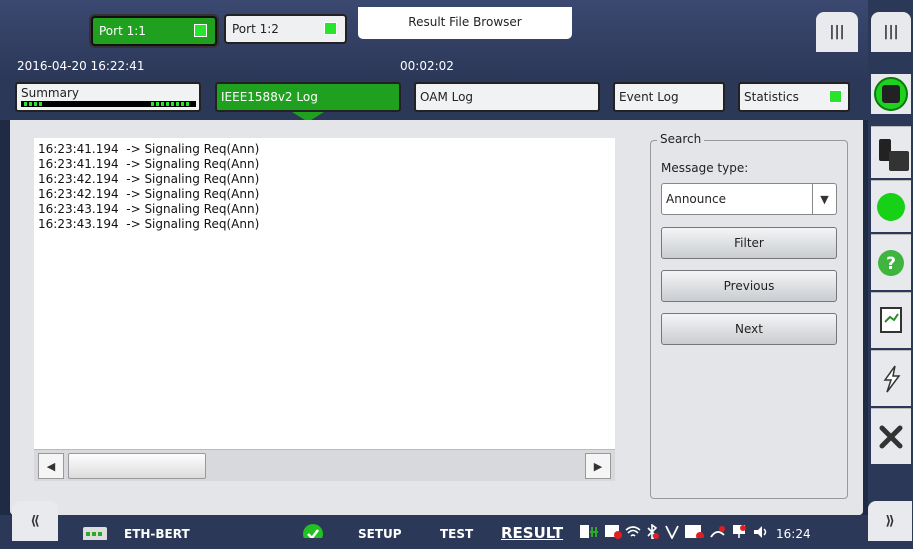 The height and width of the screenshot is (549, 913). Describe the element at coordinates (760, 532) in the screenshot. I see `speaker-icon` at that location.